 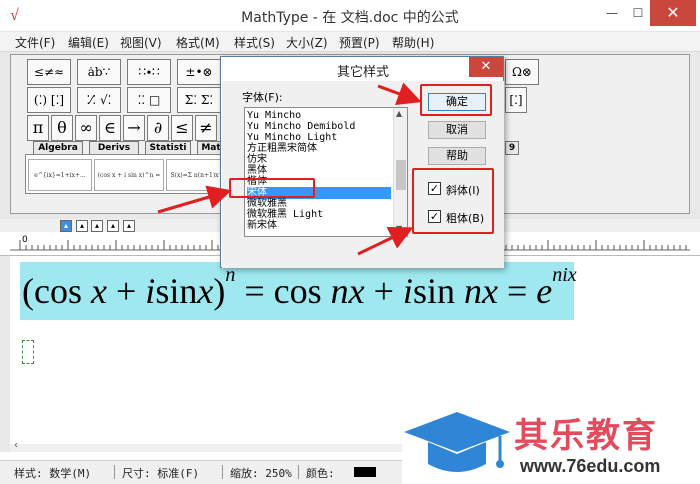 I want to click on formula-exponent-nix: nix, so click(x=564, y=275).